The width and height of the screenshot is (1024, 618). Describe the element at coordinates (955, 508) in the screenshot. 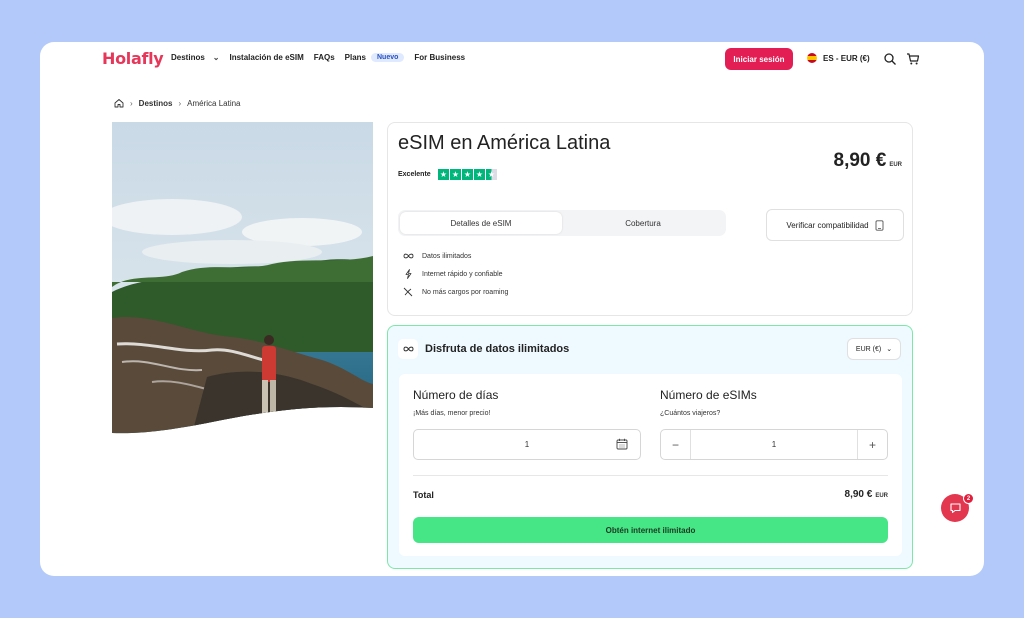

I see `chat-icon` at that location.